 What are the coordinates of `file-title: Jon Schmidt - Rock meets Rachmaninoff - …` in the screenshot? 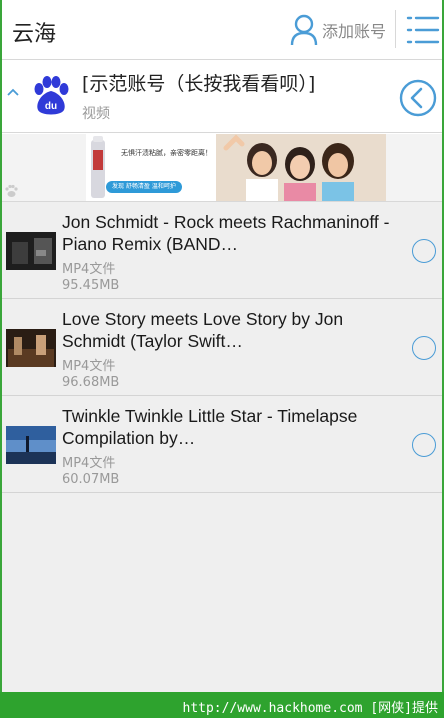 It's located at (226, 233).